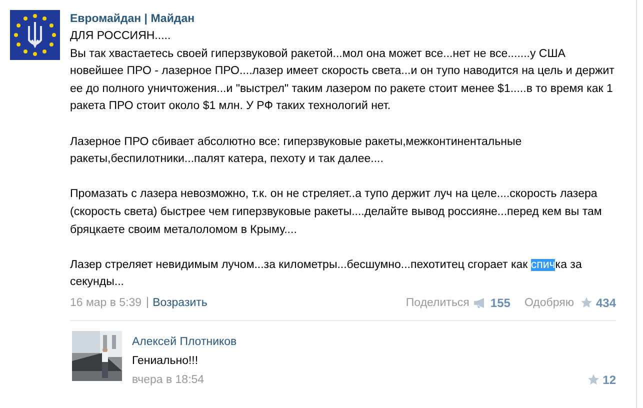 The width and height of the screenshot is (643, 408). Describe the element at coordinates (606, 303) in the screenshot. I see `like-count: 434` at that location.